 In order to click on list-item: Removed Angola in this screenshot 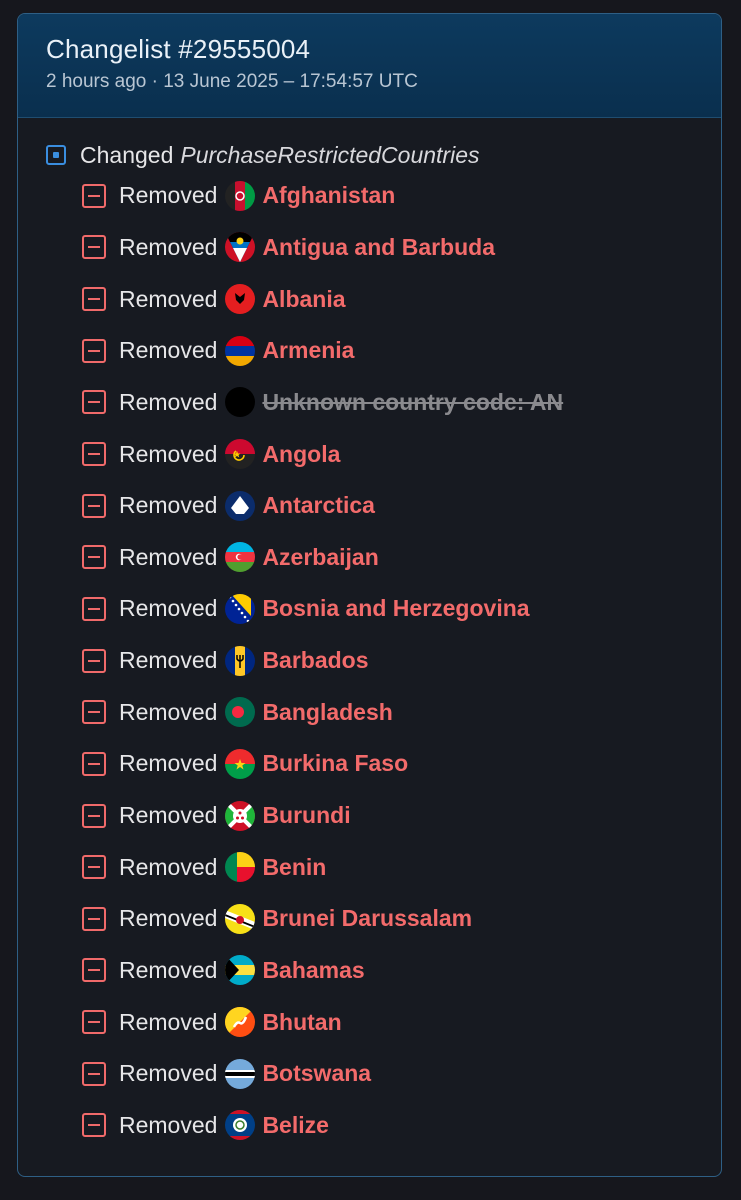, I will do `click(401, 454)`.